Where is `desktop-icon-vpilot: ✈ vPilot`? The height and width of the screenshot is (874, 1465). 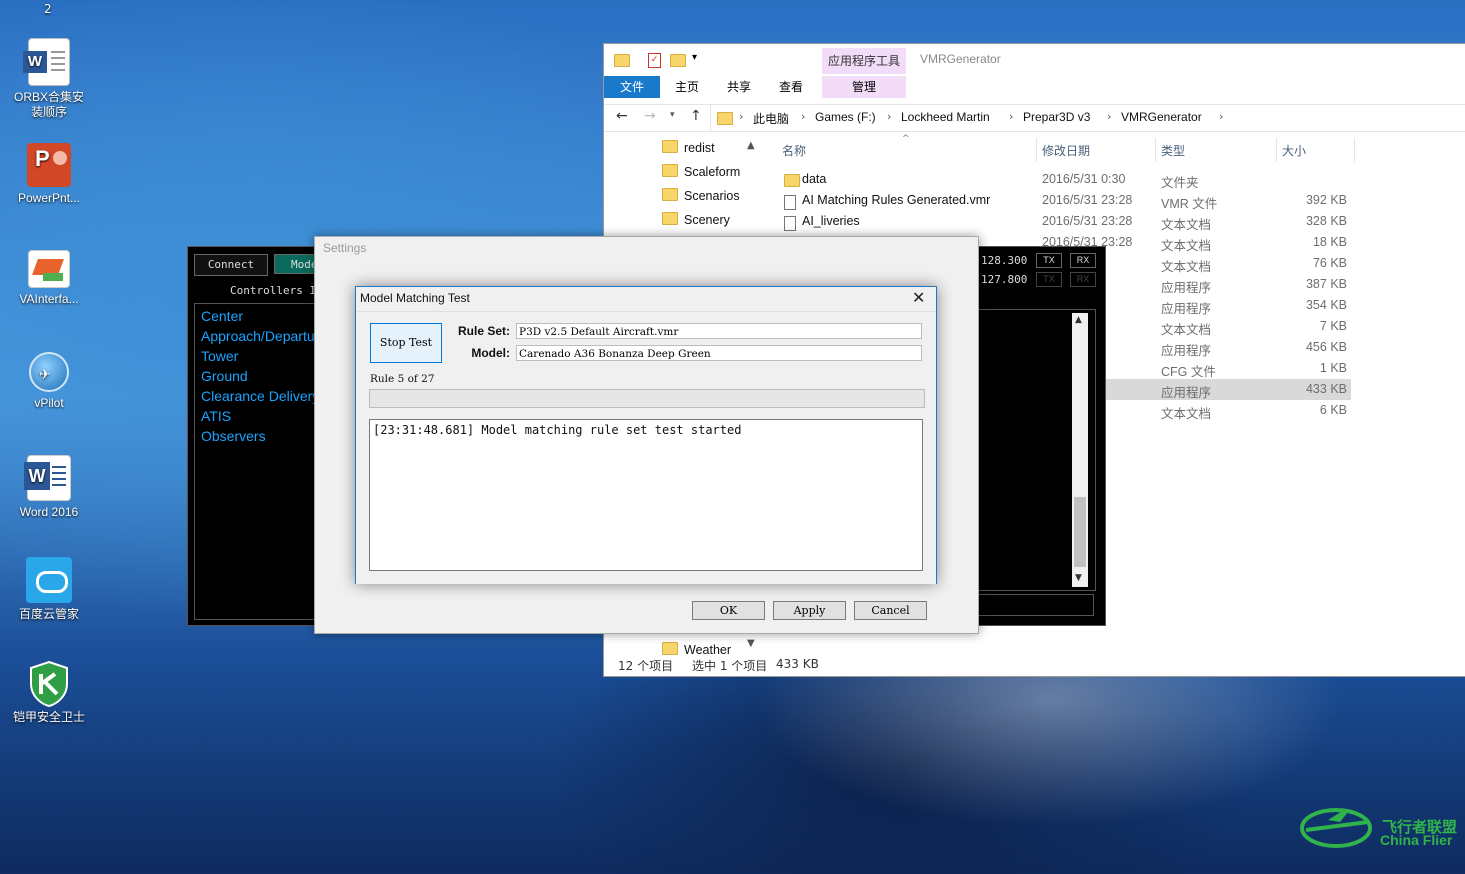 desktop-icon-vpilot: ✈ vPilot is located at coordinates (49, 381).